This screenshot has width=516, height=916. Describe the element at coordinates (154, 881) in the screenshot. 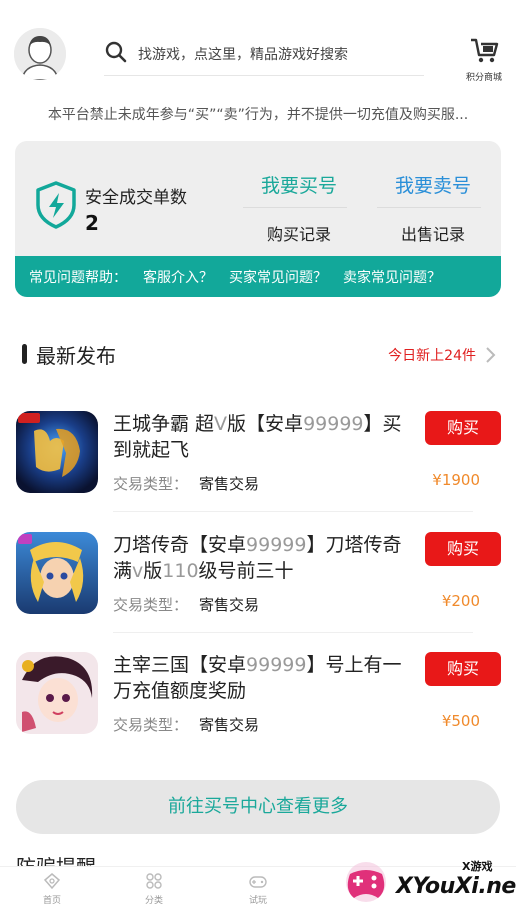

I see `category-icon` at that location.